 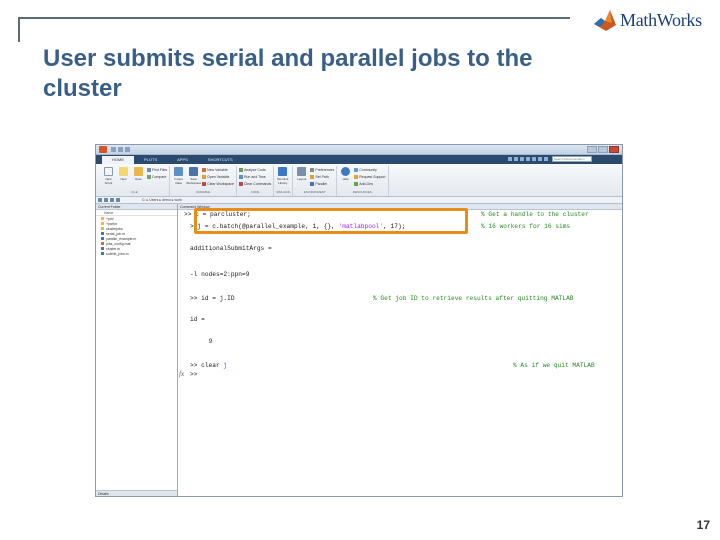 I want to click on layout-icon, so click(x=302, y=171).